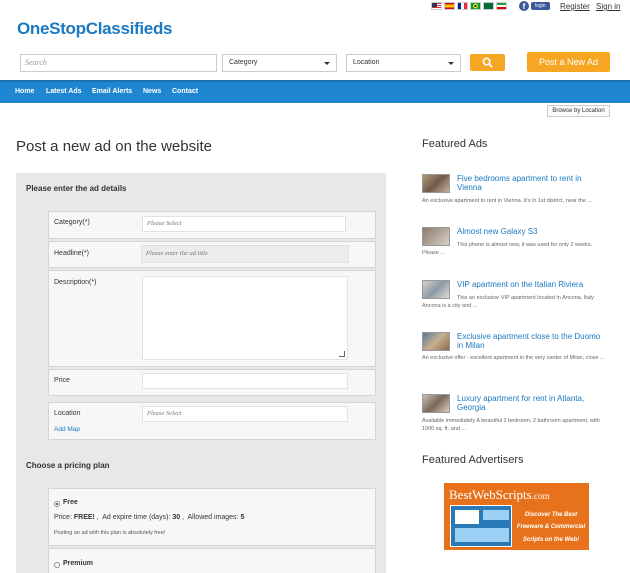  Describe the element at coordinates (70, 502) in the screenshot. I see `plan-free-name: Free` at that location.